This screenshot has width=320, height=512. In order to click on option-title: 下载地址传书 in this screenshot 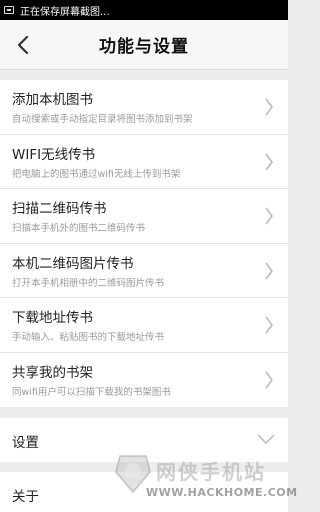, I will do `click(52, 318)`.